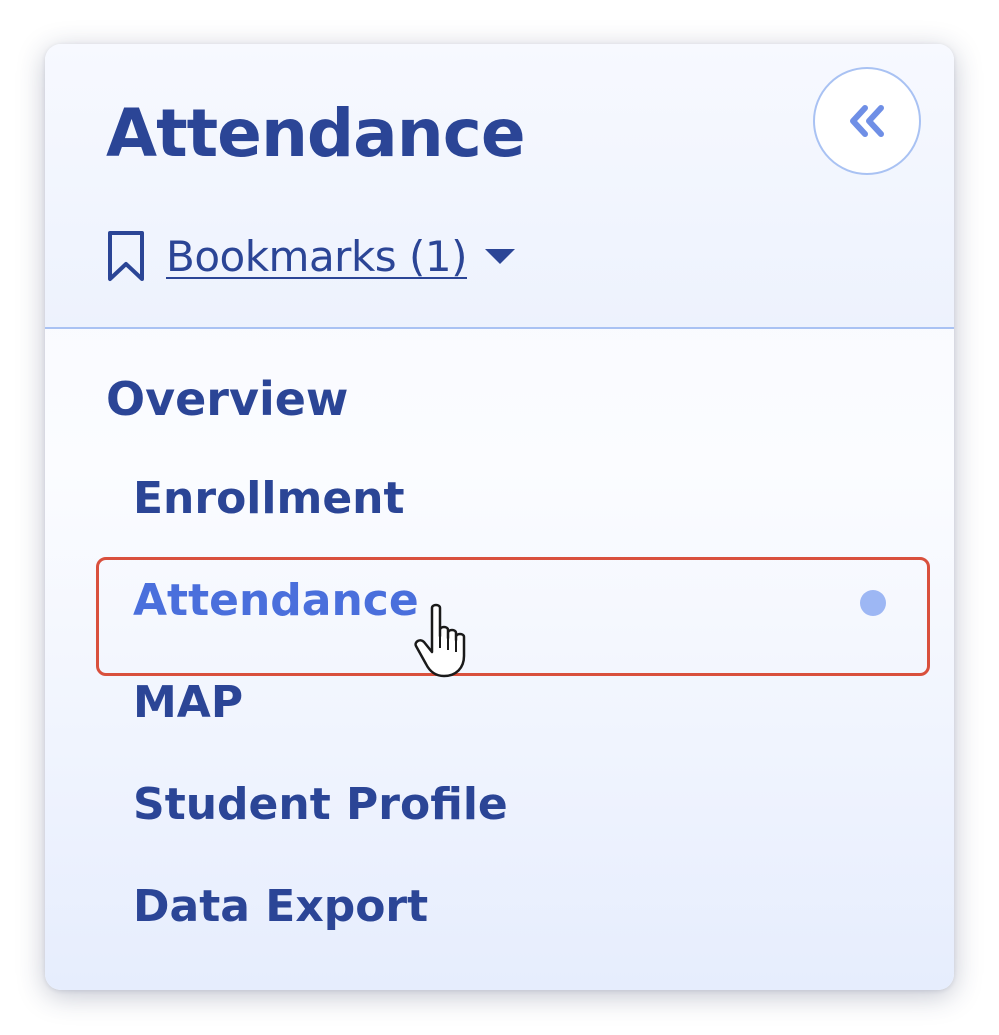 The width and height of the screenshot is (999, 1035). I want to click on bookmarks-dropdown: Bookmarks (1), so click(311, 256).